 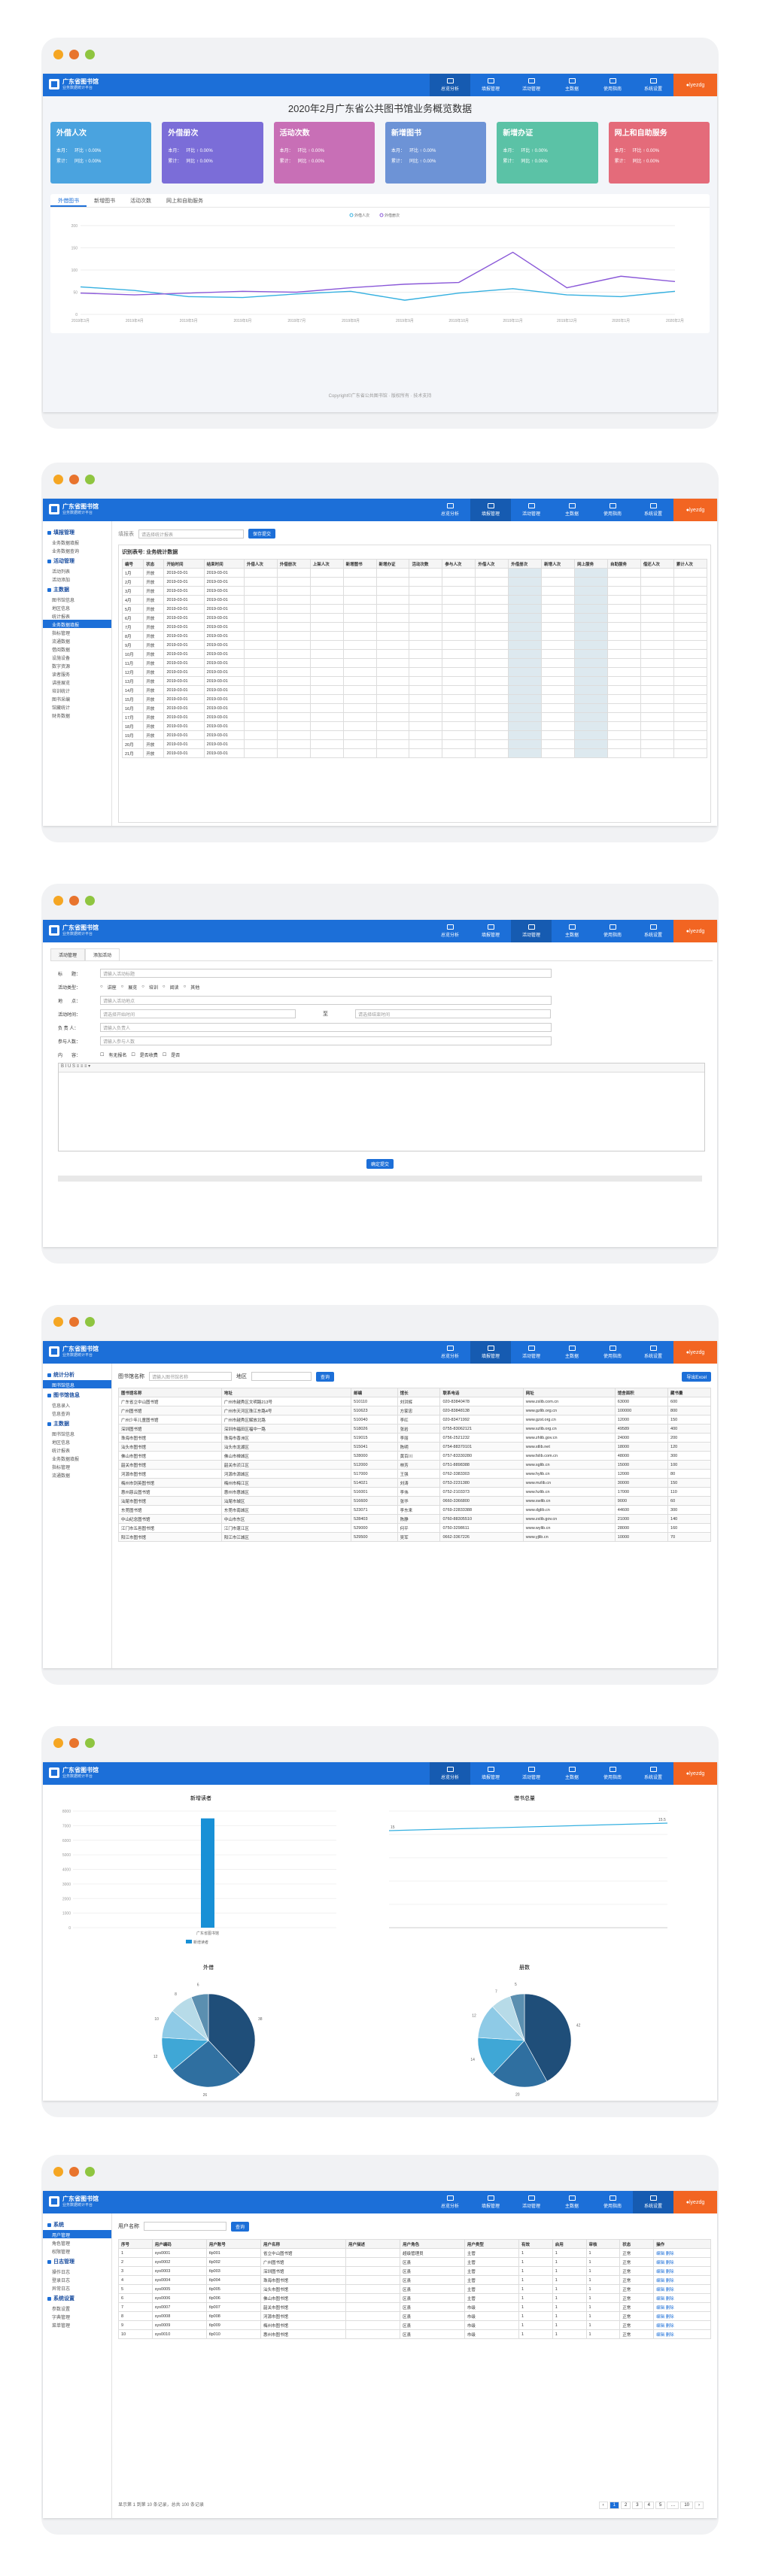 What do you see at coordinates (74, 1773) in the screenshot?
I see `app-logo: 广东省图书馆 业务数据统计平台` at bounding box center [74, 1773].